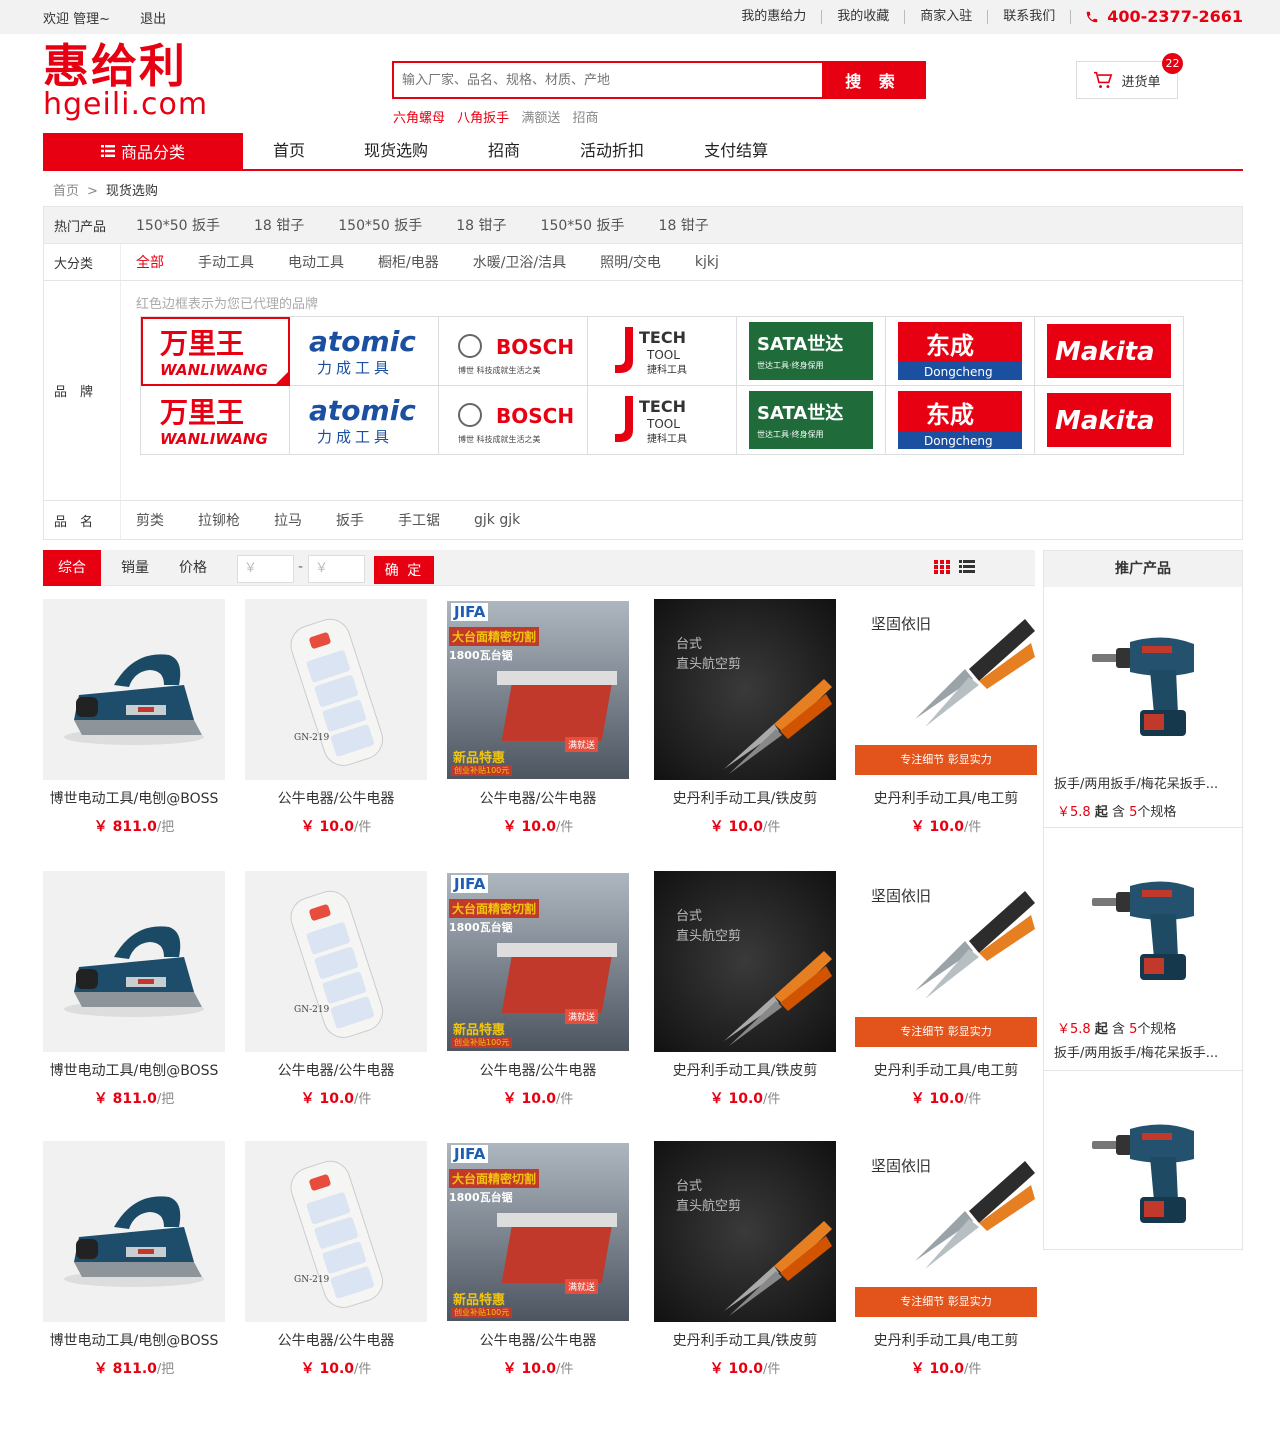 The width and height of the screenshot is (1280, 1453). I want to click on category-menu-button: 商品分类, so click(143, 151).